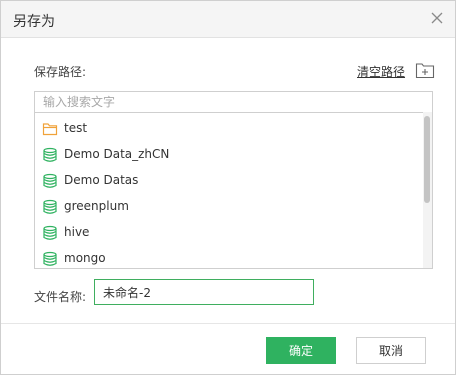  What do you see at coordinates (34, 22) in the screenshot?
I see `dialog-title: 另存为` at bounding box center [34, 22].